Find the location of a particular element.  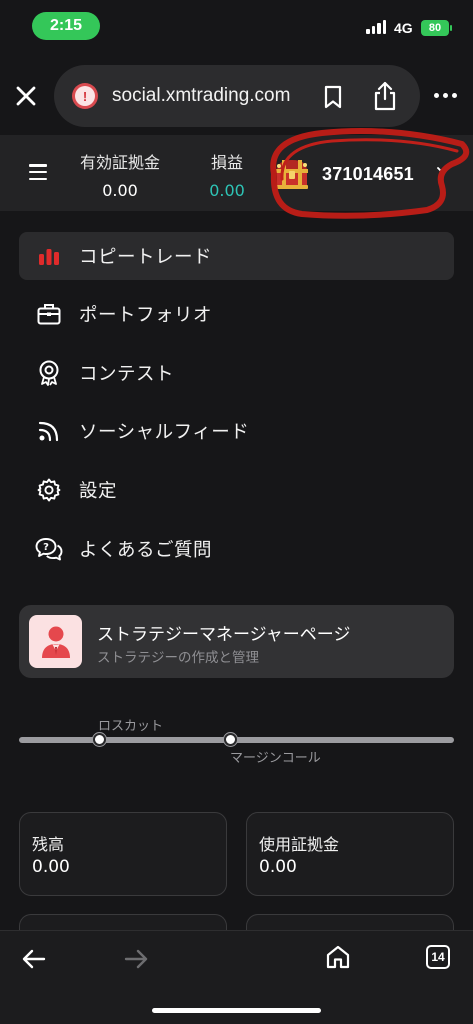

menu-item-settings: 設定 is located at coordinates (236, 490).